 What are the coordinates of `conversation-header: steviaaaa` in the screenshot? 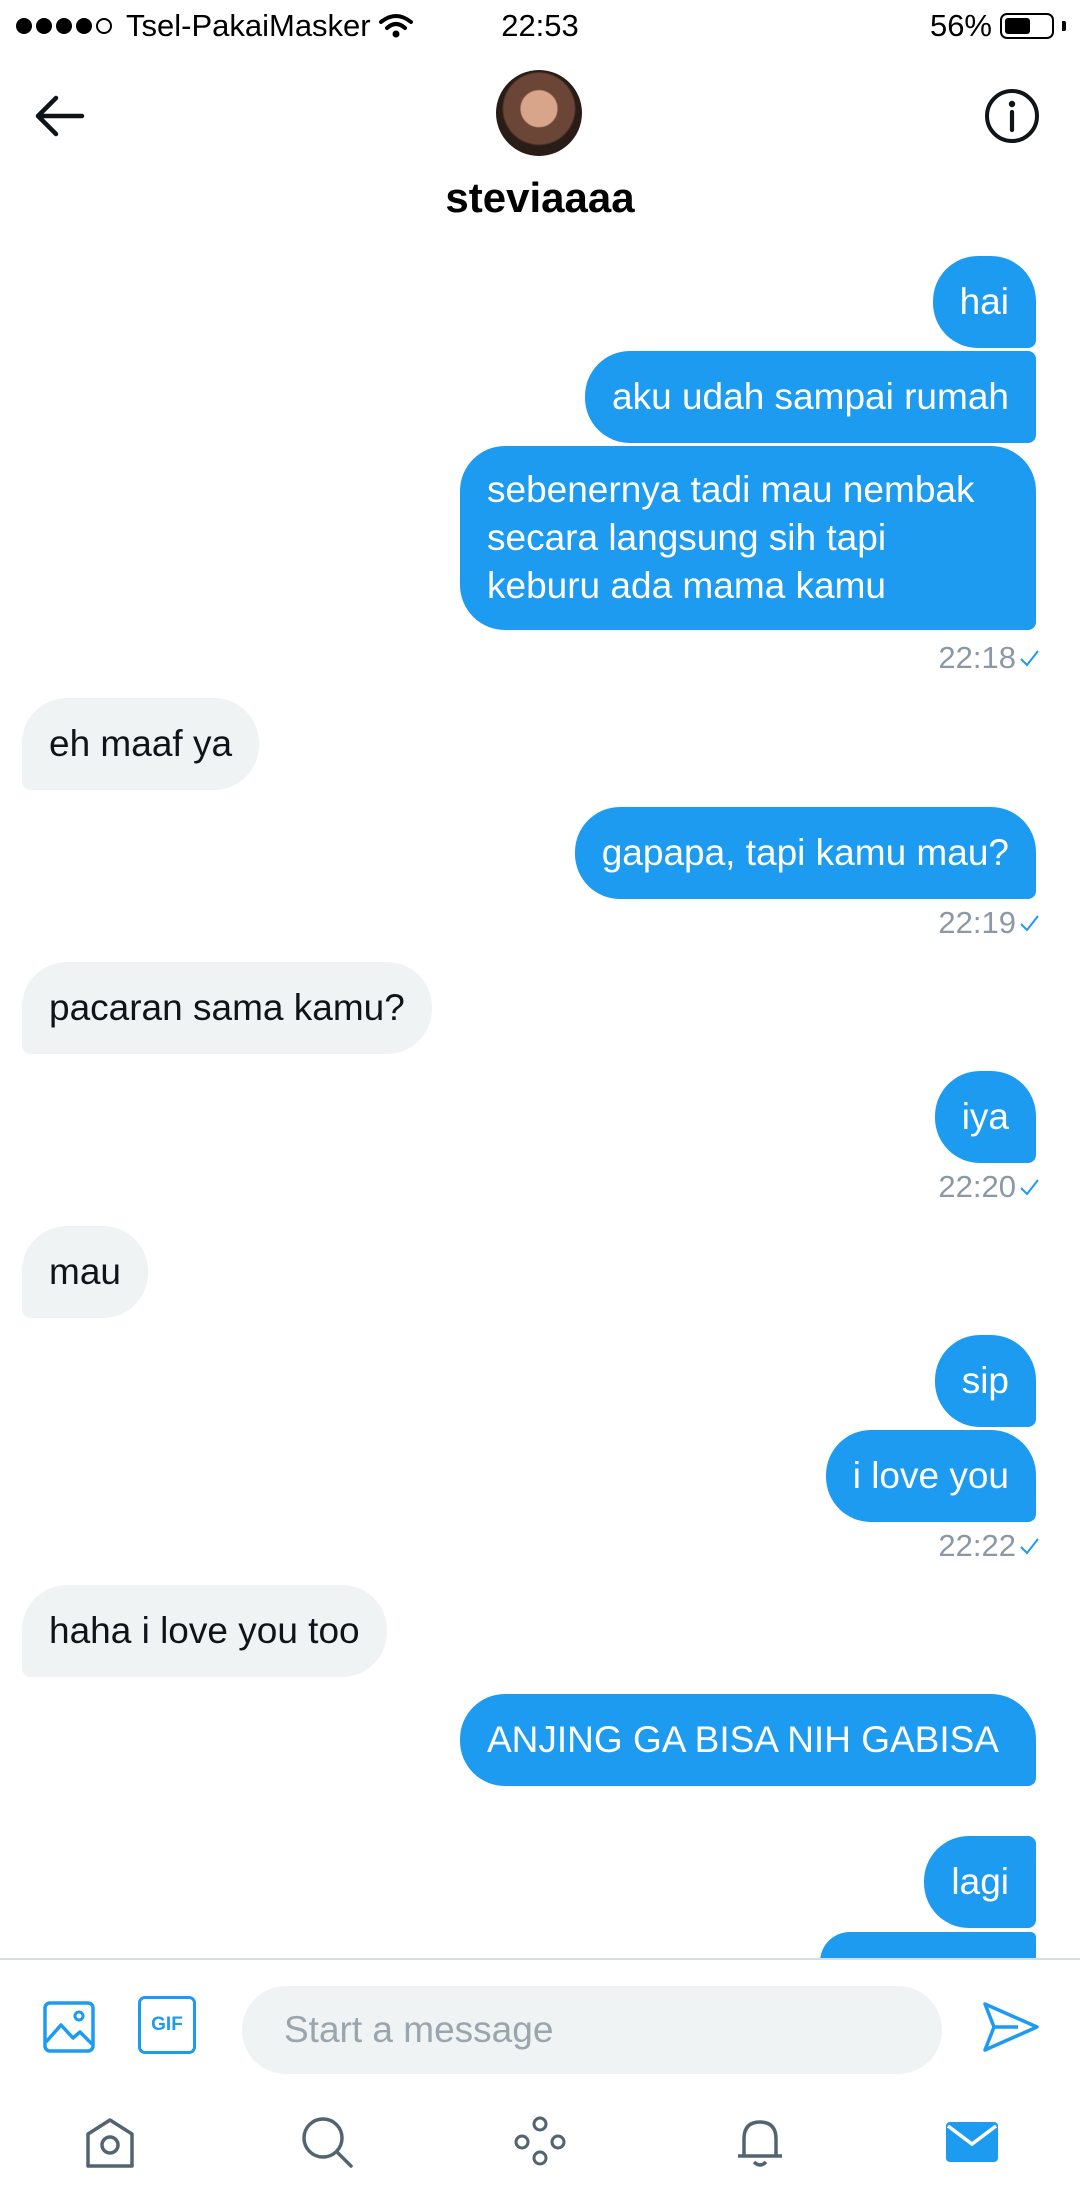 It's located at (540, 143).